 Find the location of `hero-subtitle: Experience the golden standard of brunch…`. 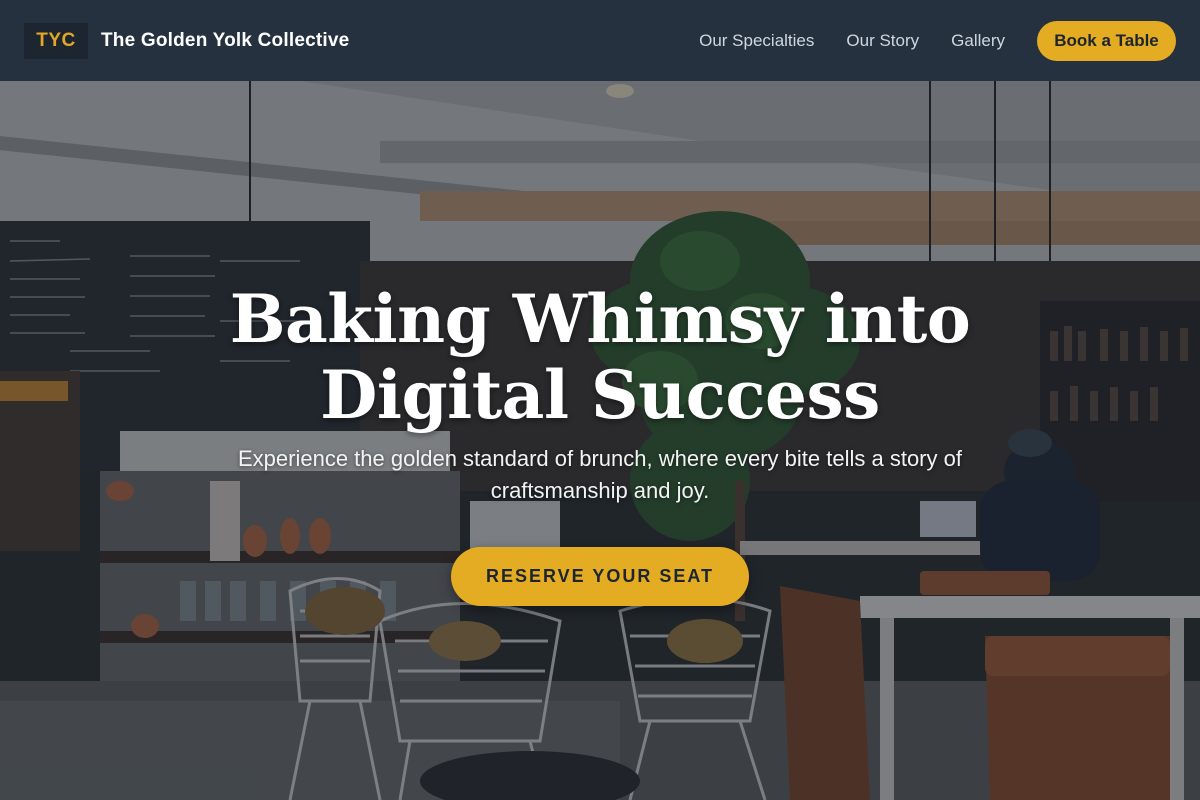

hero-subtitle: Experience the golden standard of brunch… is located at coordinates (600, 474).